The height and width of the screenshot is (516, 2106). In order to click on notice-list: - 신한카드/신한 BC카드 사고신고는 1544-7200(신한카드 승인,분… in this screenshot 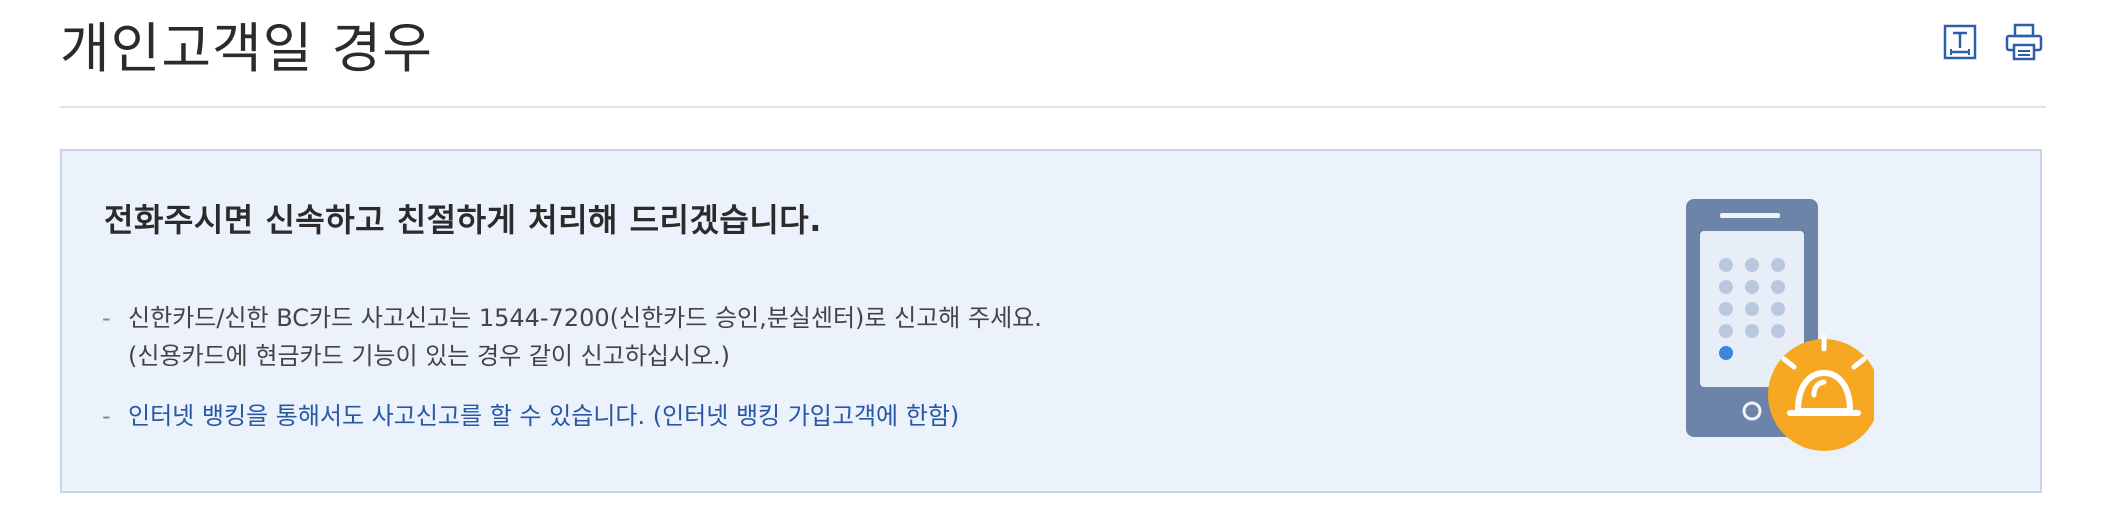, I will do `click(572, 378)`.